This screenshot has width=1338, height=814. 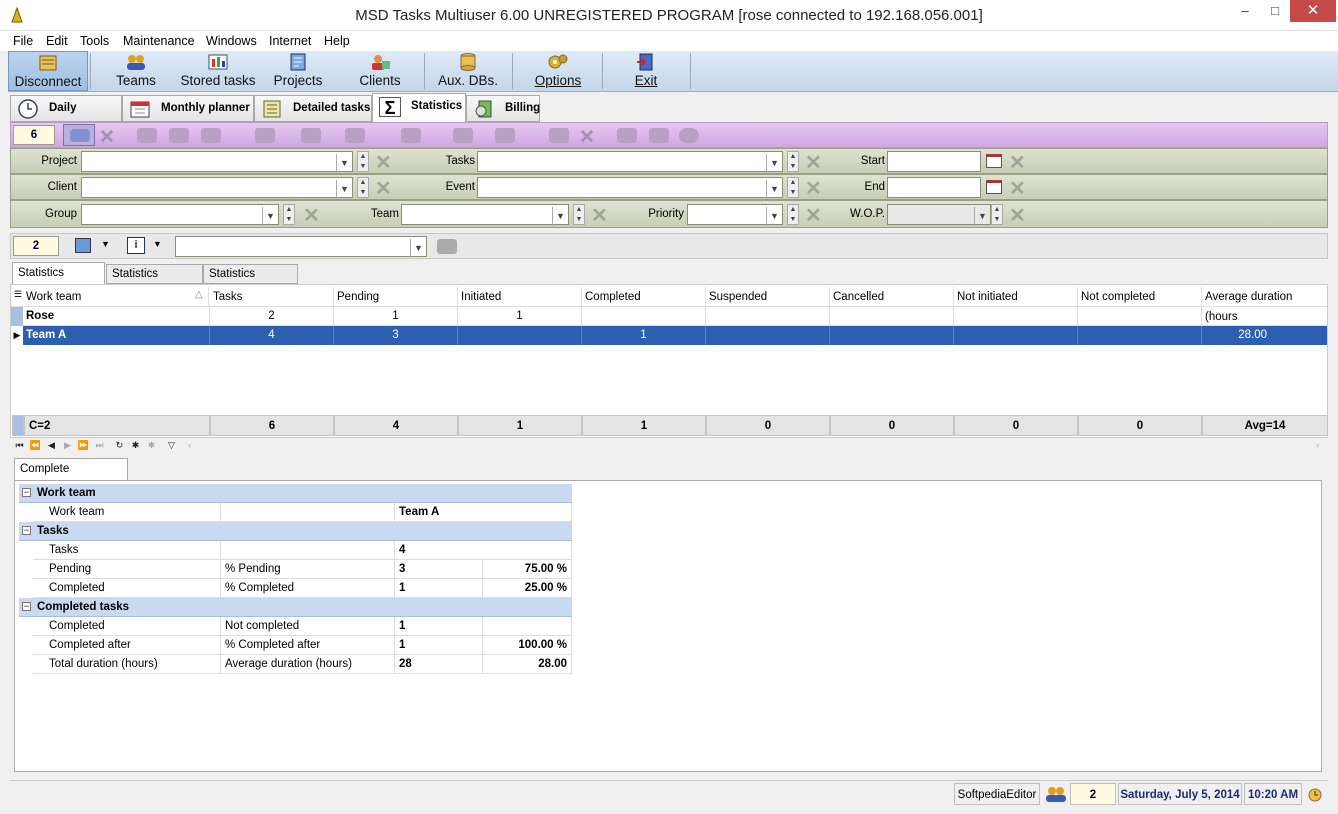 What do you see at coordinates (793, 187) in the screenshot?
I see `event-spinner: ▲ ▼` at bounding box center [793, 187].